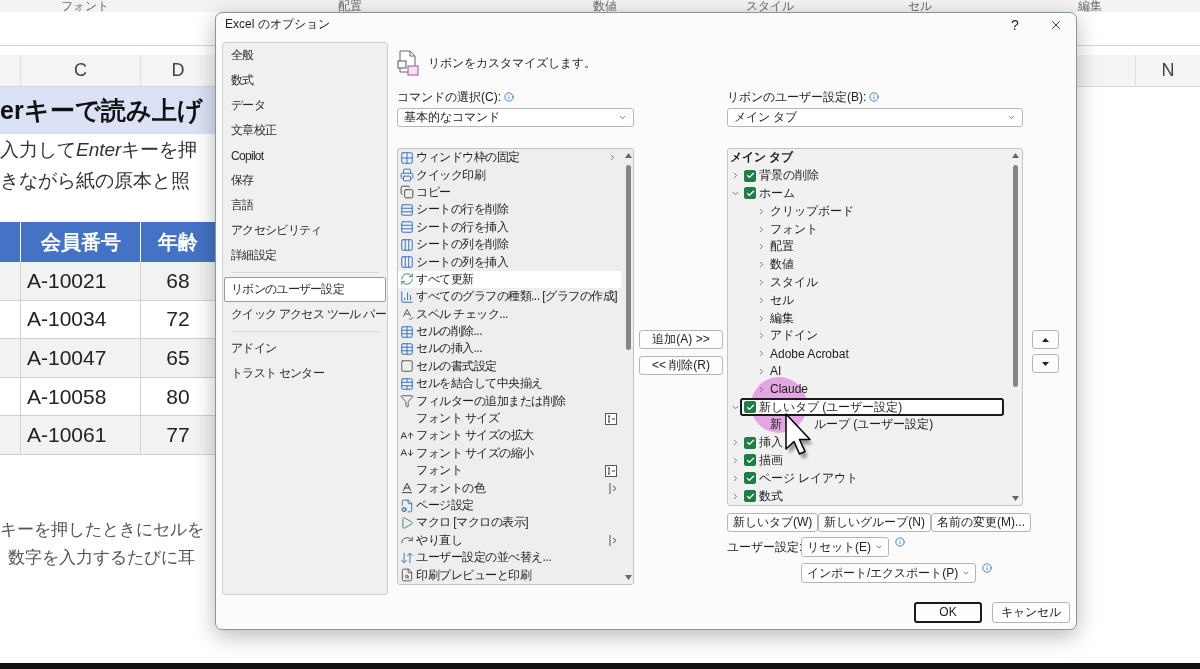  What do you see at coordinates (874, 522) in the screenshot?
I see `tree-action-button: 新しいグループ(N)` at bounding box center [874, 522].